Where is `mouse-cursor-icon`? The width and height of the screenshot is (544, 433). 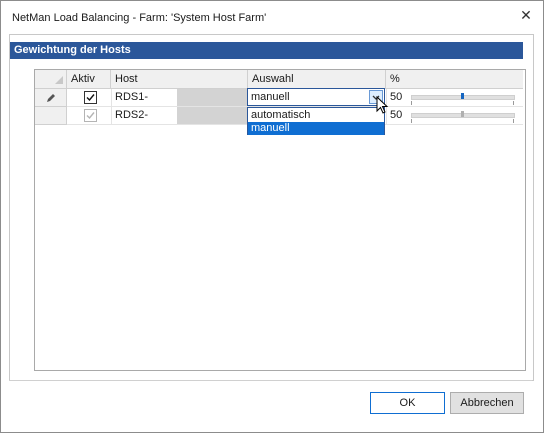
mouse-cursor-icon is located at coordinates (382, 105).